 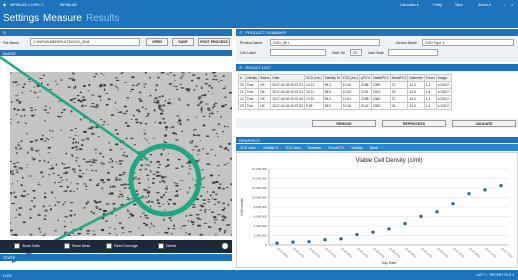 I want to click on device-name-input: CHO Type 1, so click(x=468, y=42).